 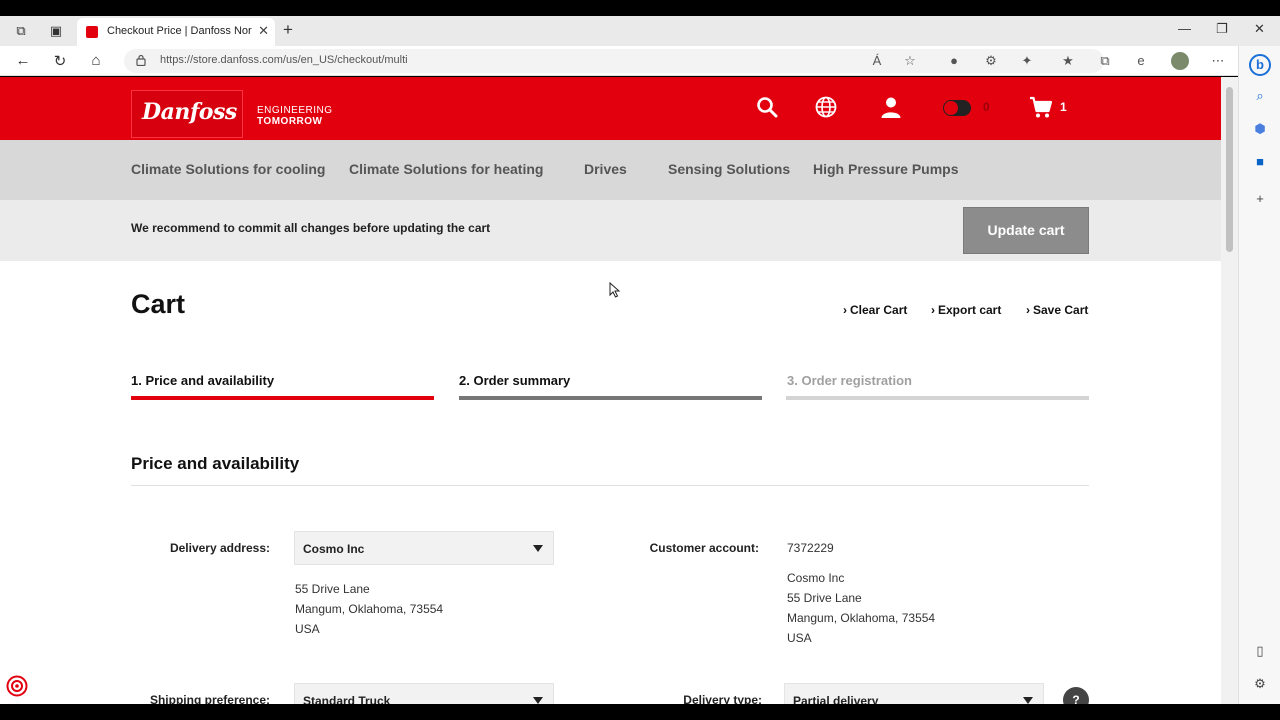 What do you see at coordinates (1141, 60) in the screenshot?
I see `edge-icon: e` at bounding box center [1141, 60].